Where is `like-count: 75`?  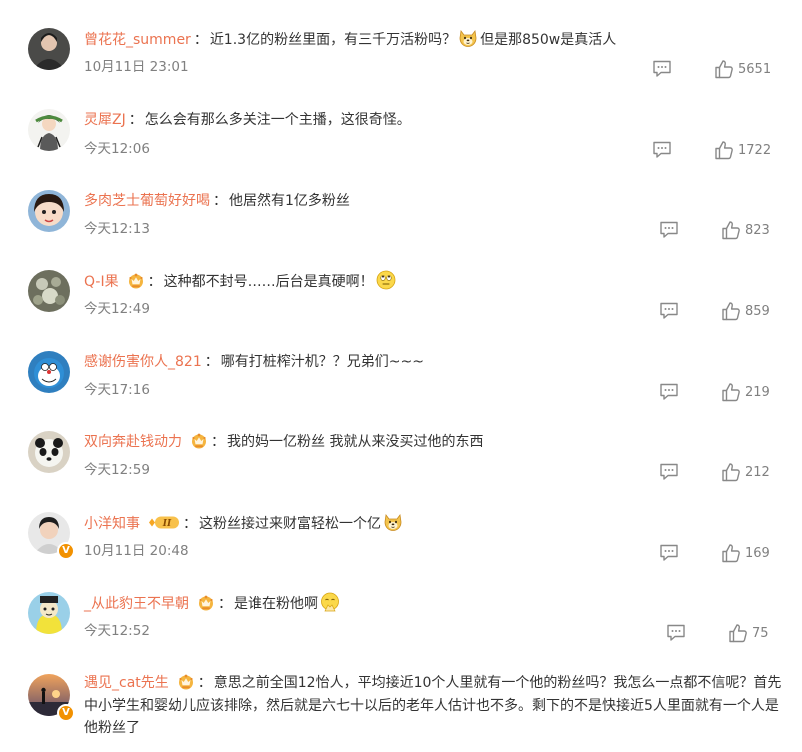
like-count: 75 is located at coordinates (760, 633).